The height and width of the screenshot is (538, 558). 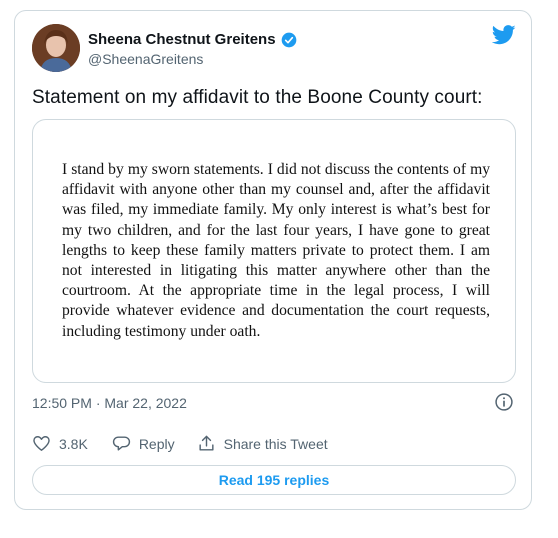 What do you see at coordinates (109, 403) in the screenshot?
I see `tweet-timestamp: 12:50 PM · Mar 22, 2022` at bounding box center [109, 403].